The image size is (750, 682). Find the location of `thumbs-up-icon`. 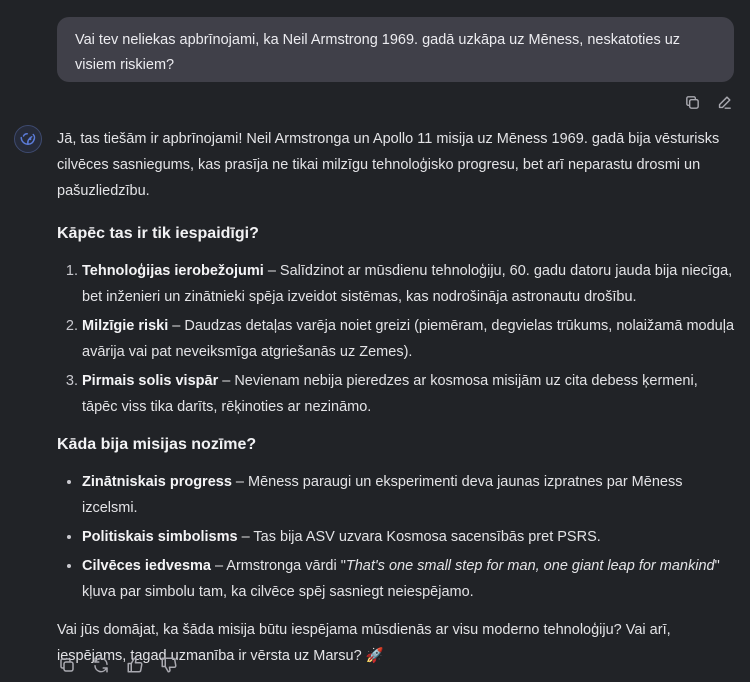

thumbs-up-icon is located at coordinates (135, 665).